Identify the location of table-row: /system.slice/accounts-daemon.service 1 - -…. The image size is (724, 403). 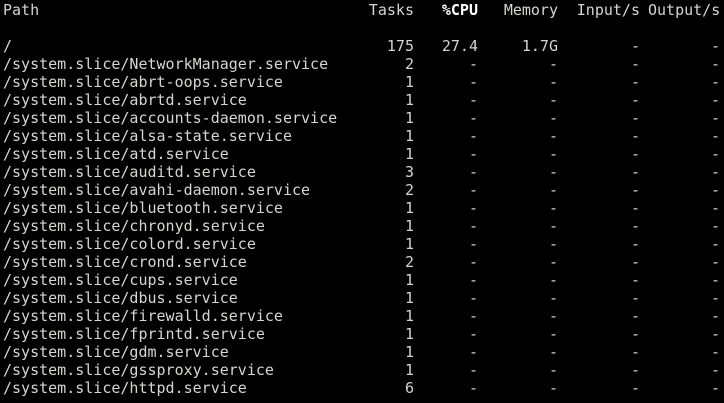
(362, 118).